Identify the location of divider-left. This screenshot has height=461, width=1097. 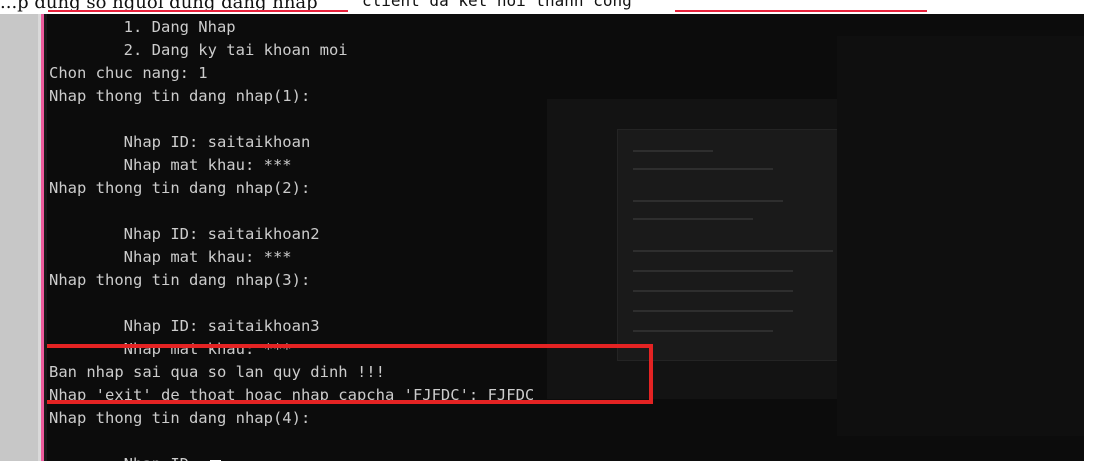
(198, 11).